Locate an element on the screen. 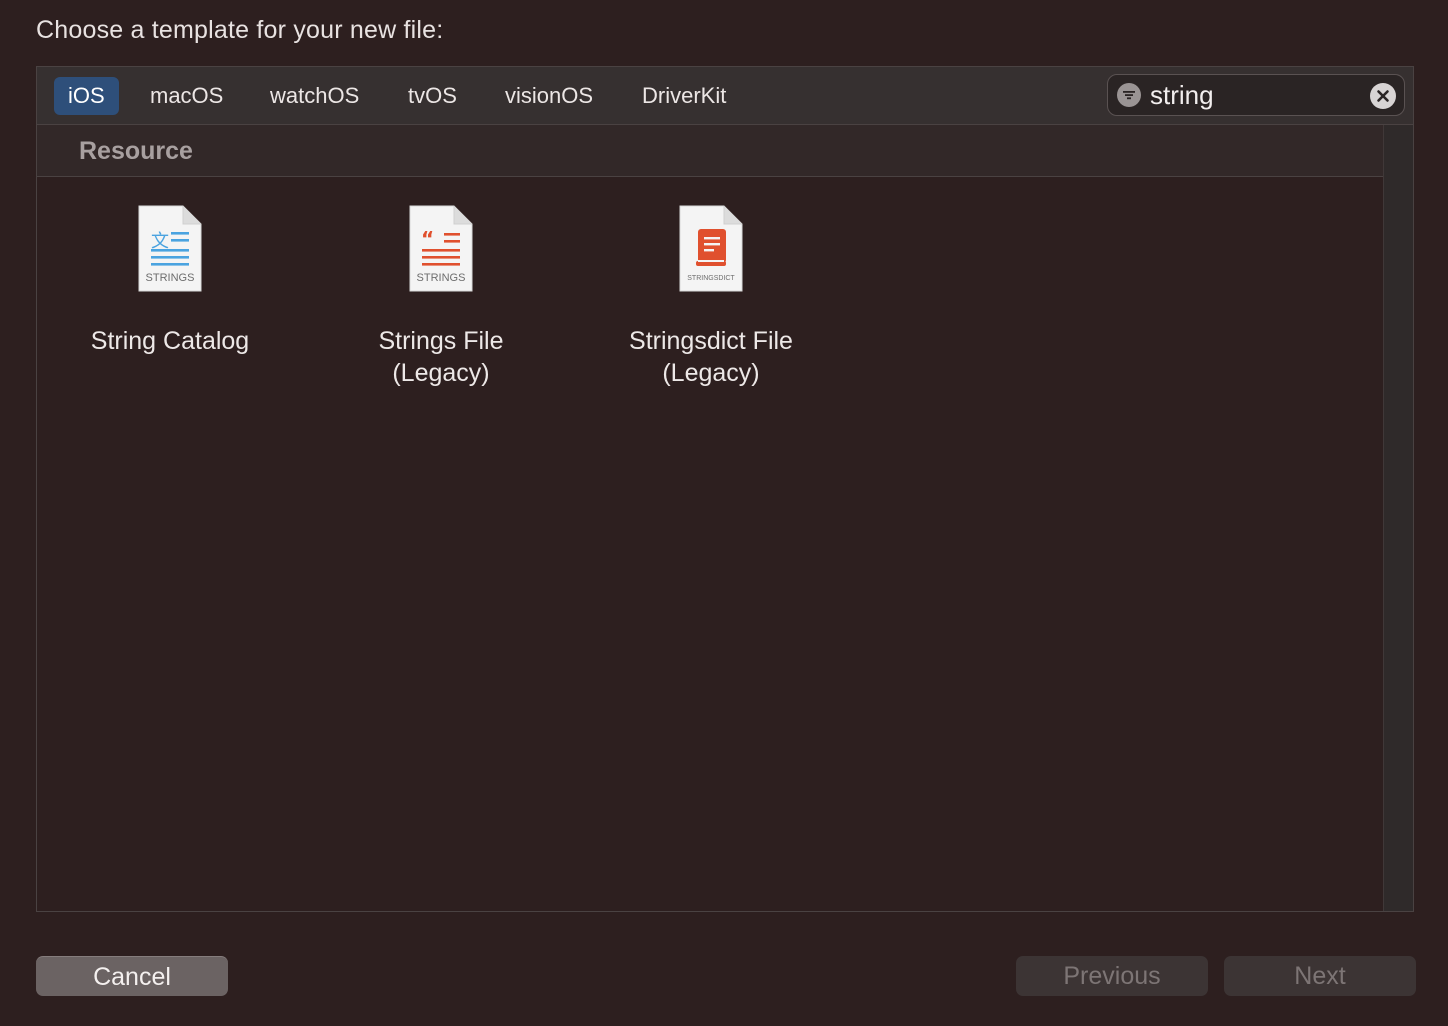  tab-visionos: visionOS is located at coordinates (549, 96).